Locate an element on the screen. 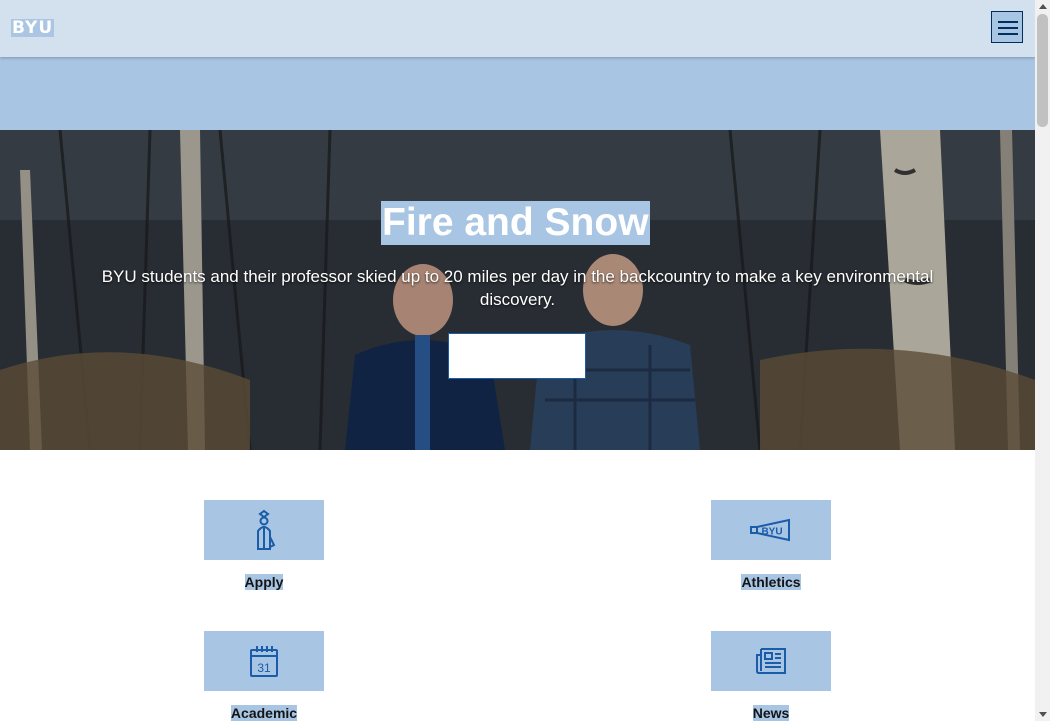 The width and height of the screenshot is (1050, 721). svg-text: 31 is located at coordinates (264, 668).